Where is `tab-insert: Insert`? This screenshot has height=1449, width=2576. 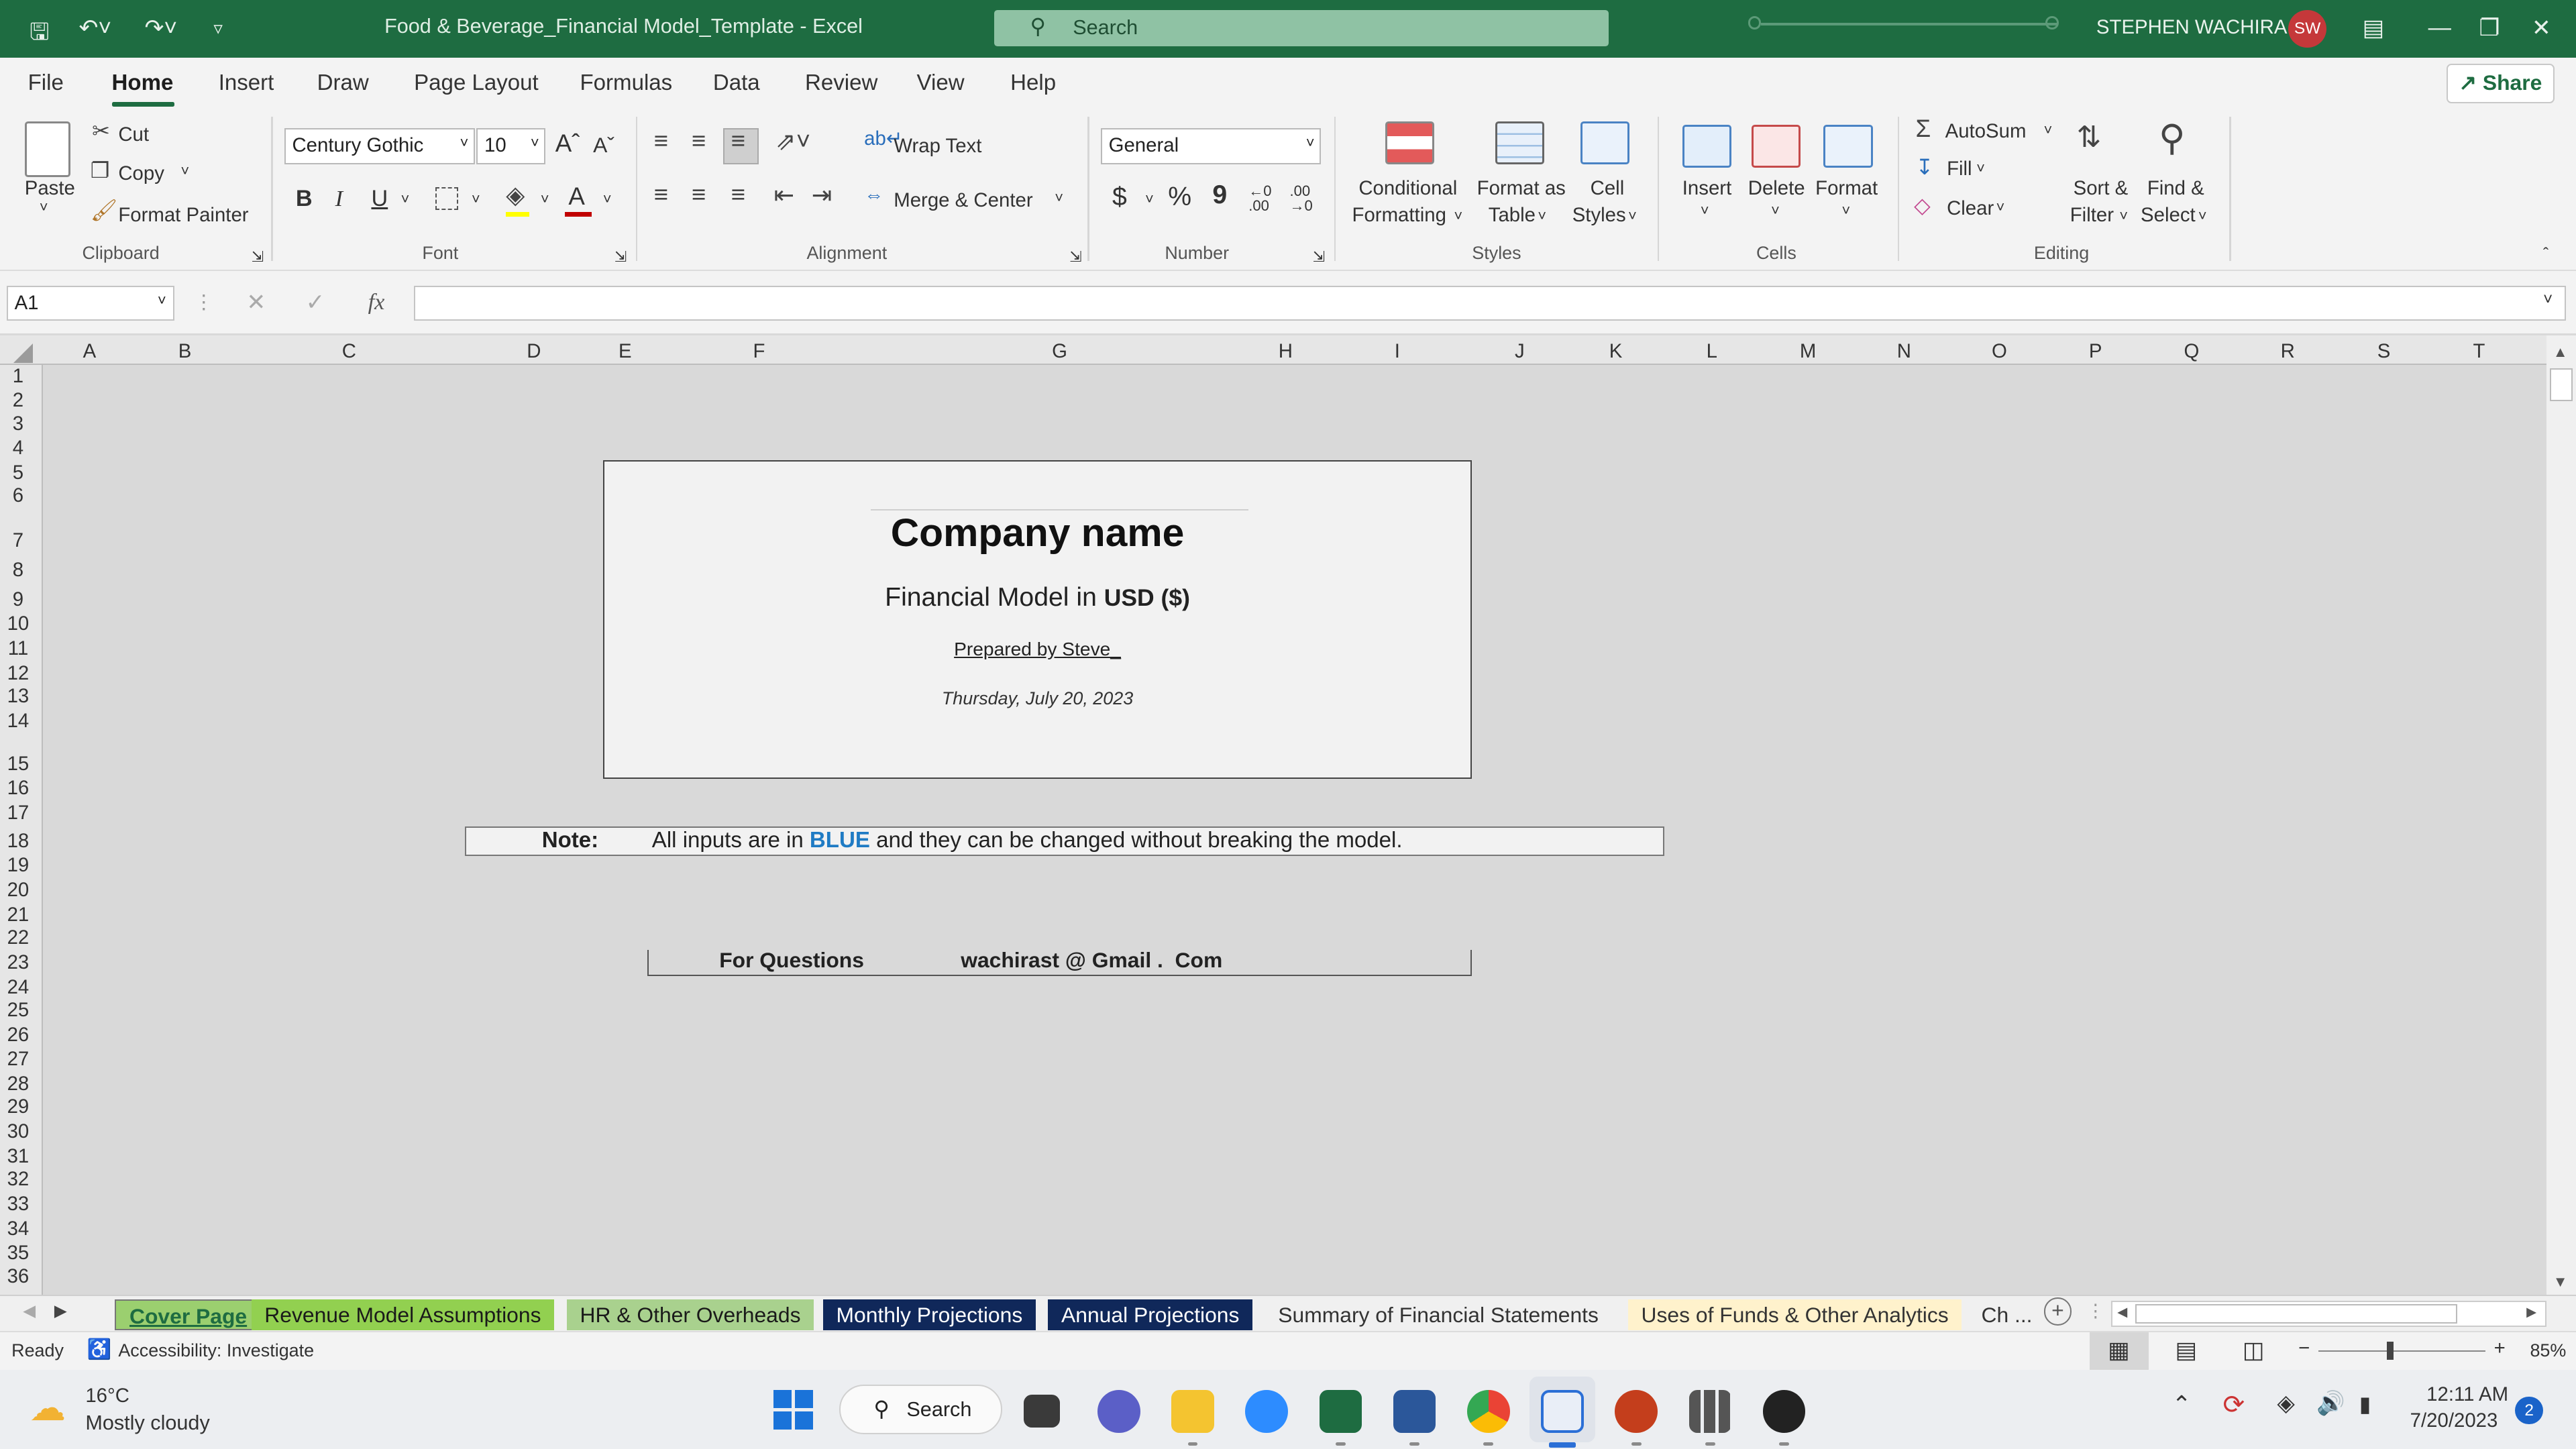 tab-insert: Insert is located at coordinates (246, 83).